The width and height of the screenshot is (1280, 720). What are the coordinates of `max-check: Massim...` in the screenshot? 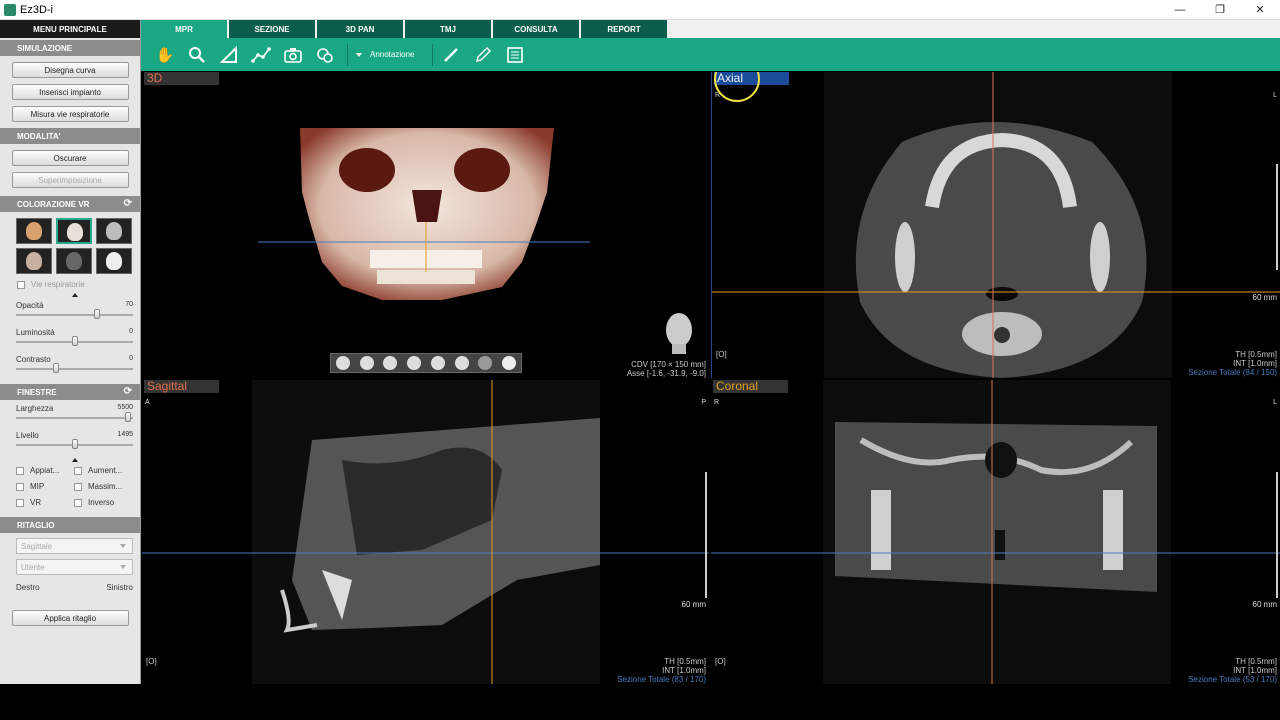 It's located at (103, 486).